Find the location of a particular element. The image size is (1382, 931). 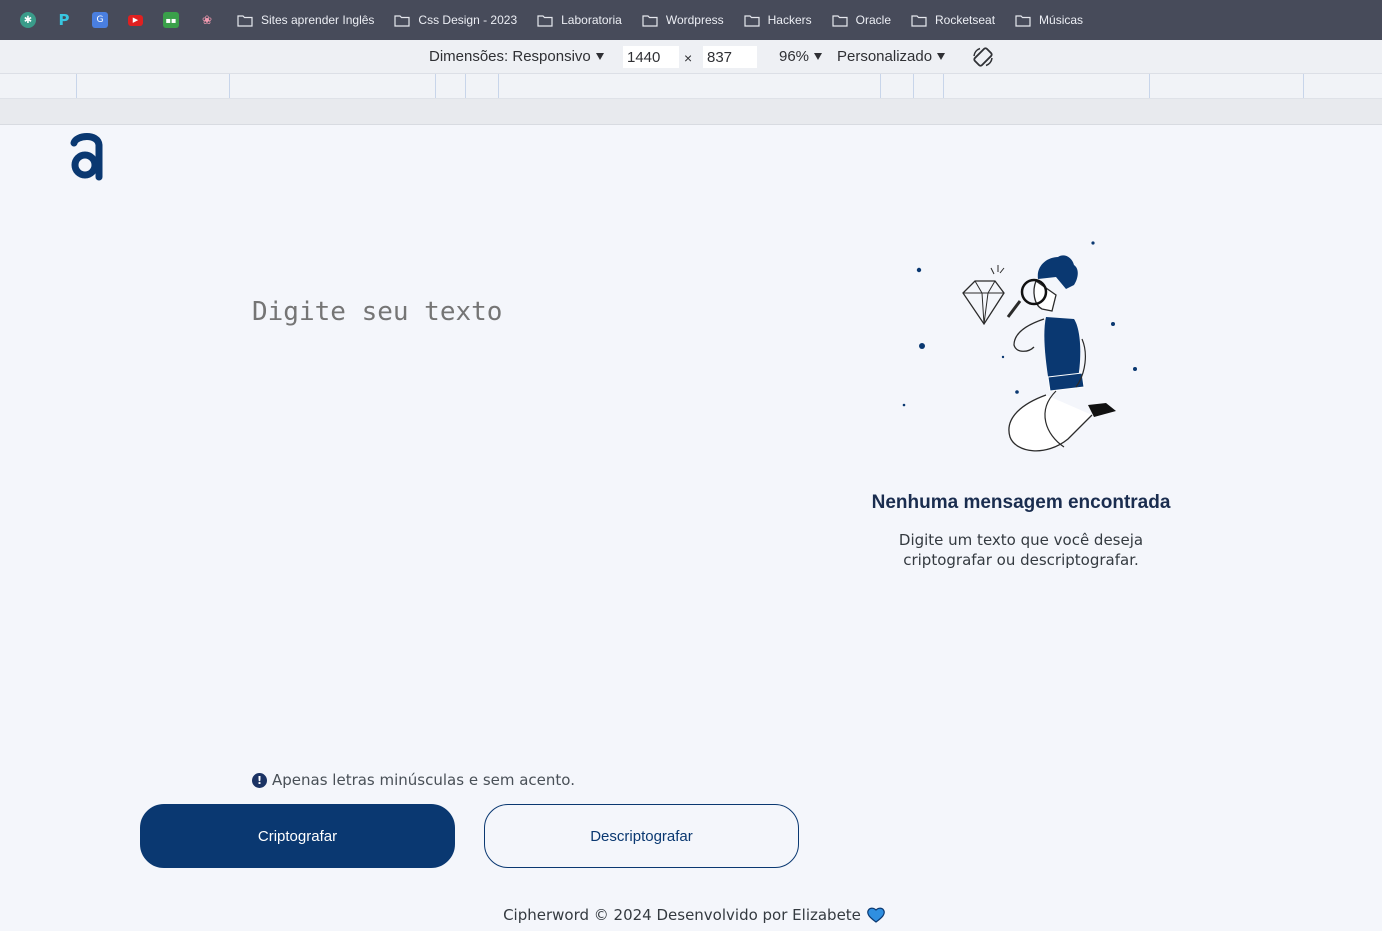

youtube-icon: ▶ is located at coordinates (135, 20).